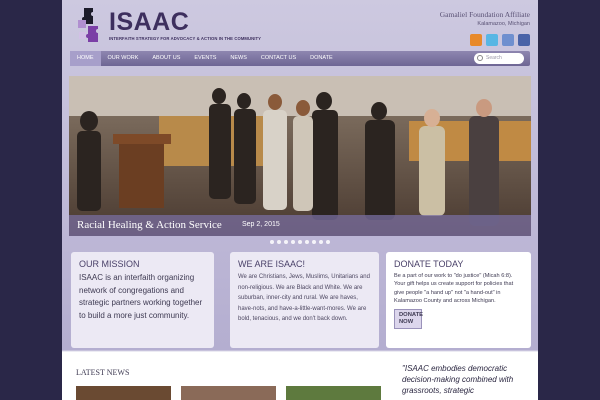 This screenshot has height=400, width=600. Describe the element at coordinates (480, 58) in the screenshot. I see `search-icon` at that location.